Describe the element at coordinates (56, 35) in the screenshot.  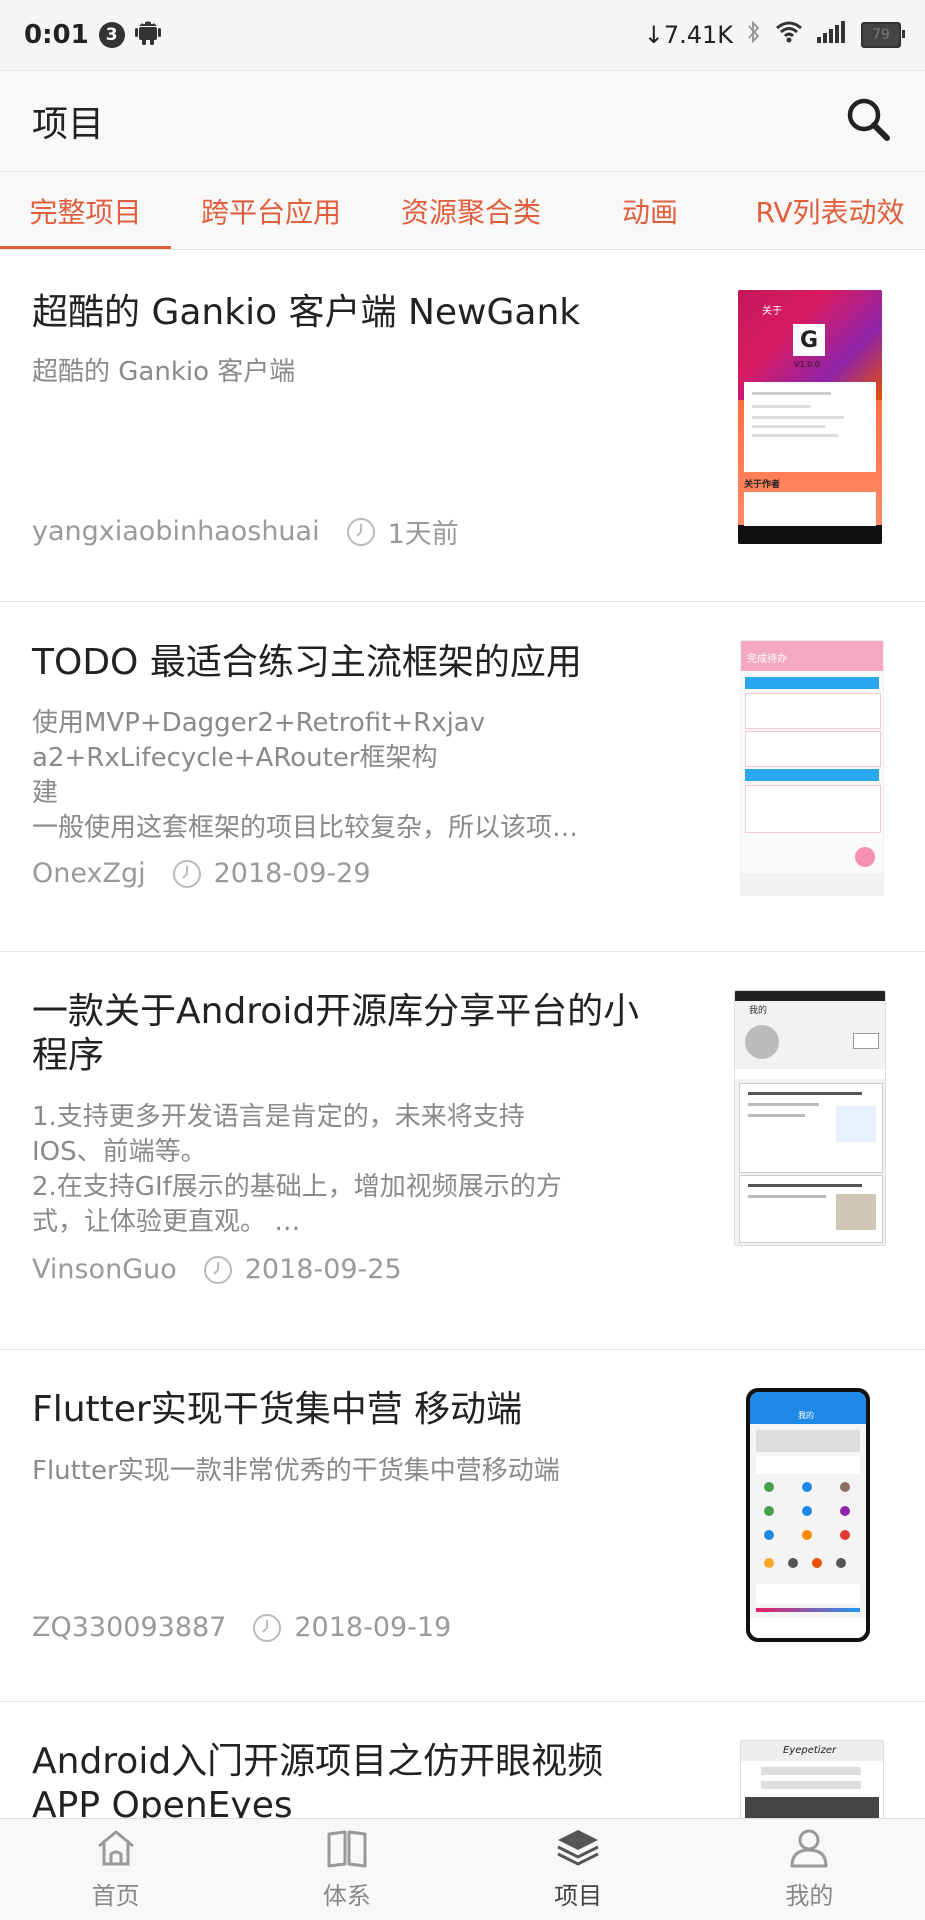
I see `status-time: 0:01` at that location.